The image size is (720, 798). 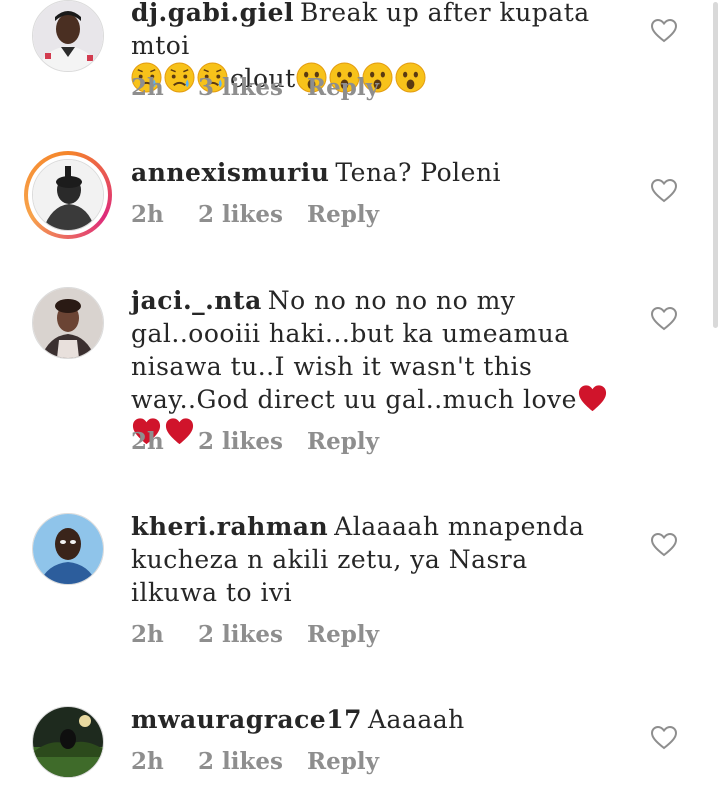 What do you see at coordinates (410, 77) in the screenshot?
I see `astonished-emoji-icon` at bounding box center [410, 77].